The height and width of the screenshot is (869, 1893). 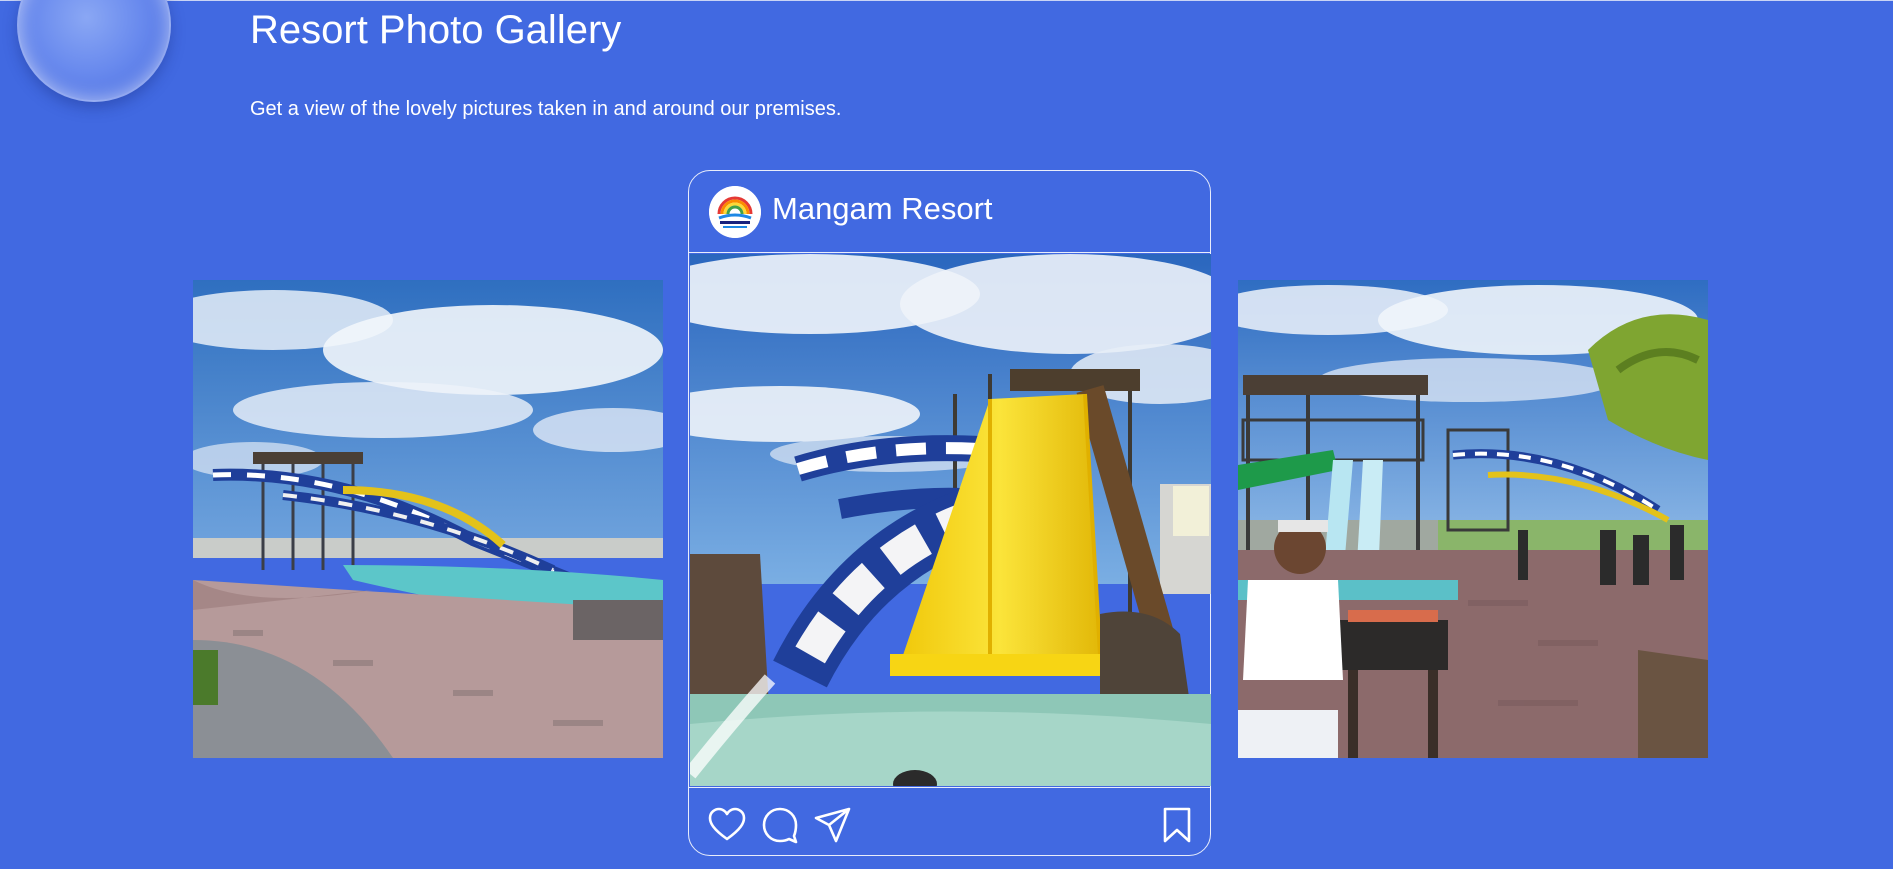 What do you see at coordinates (833, 825) in the screenshot?
I see `paper-plane-icon` at bounding box center [833, 825].